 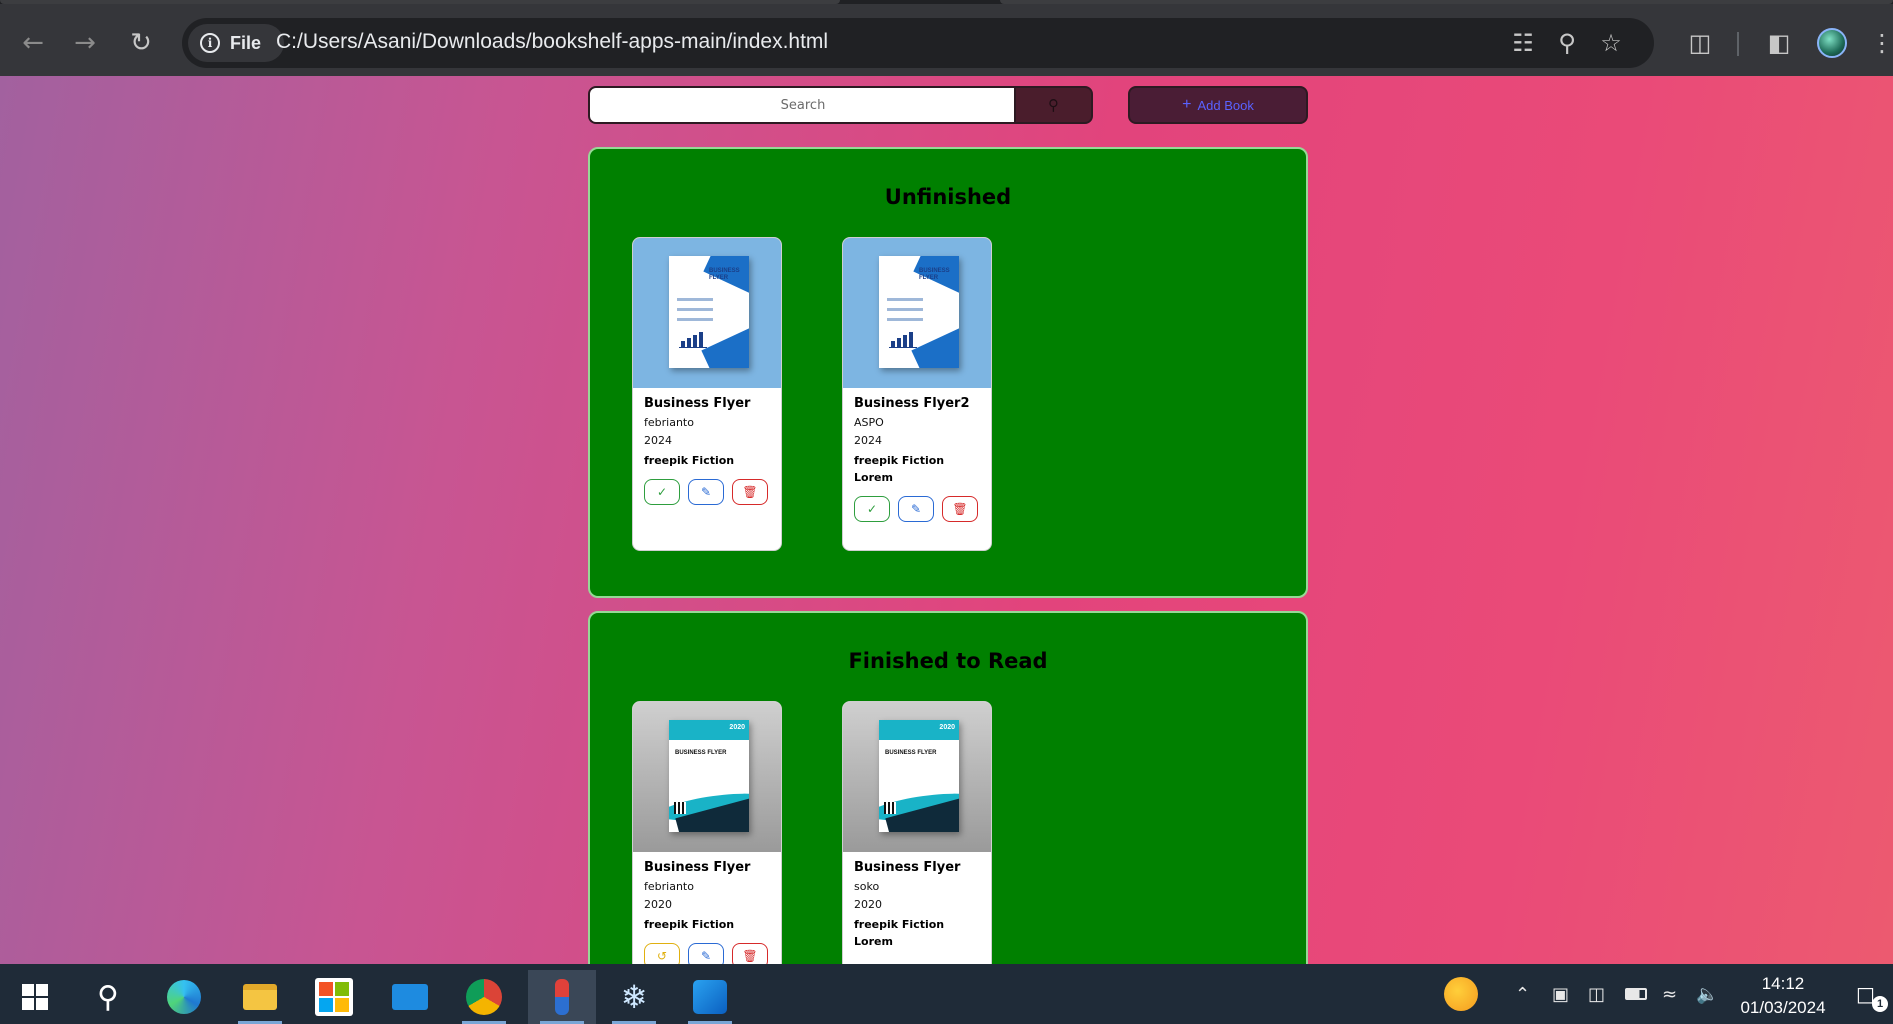 I want to click on bookmark-star-icon: ☆, so click(x=1611, y=43).